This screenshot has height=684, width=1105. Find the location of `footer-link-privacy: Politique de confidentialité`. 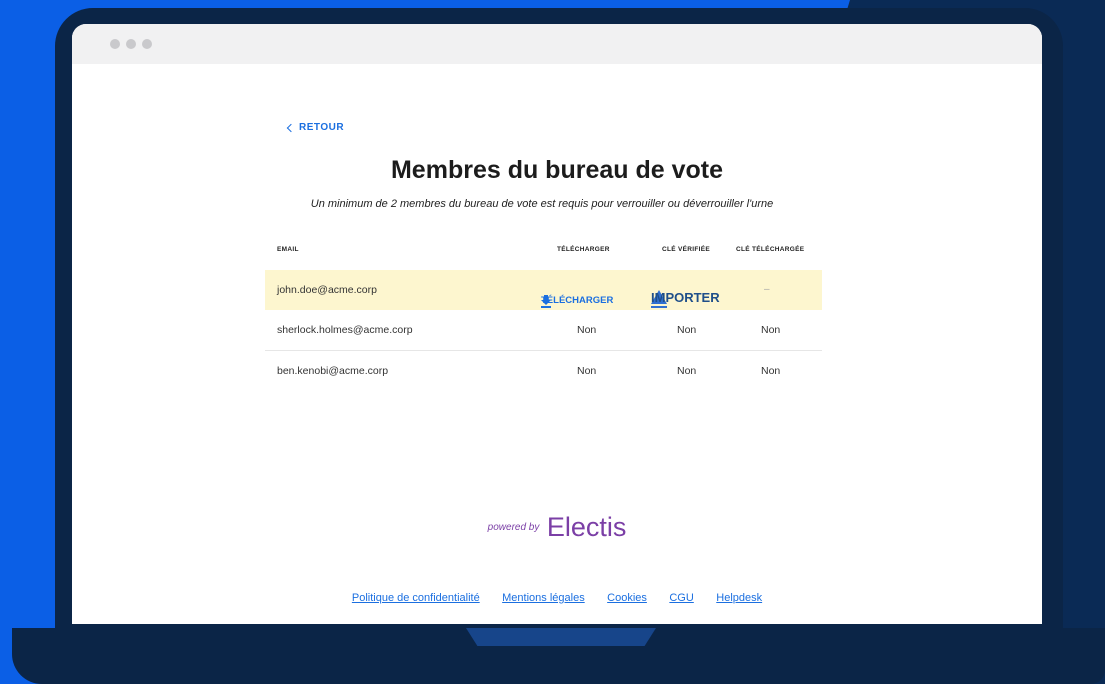

footer-link-privacy: Politique de confidentialité is located at coordinates (416, 598).